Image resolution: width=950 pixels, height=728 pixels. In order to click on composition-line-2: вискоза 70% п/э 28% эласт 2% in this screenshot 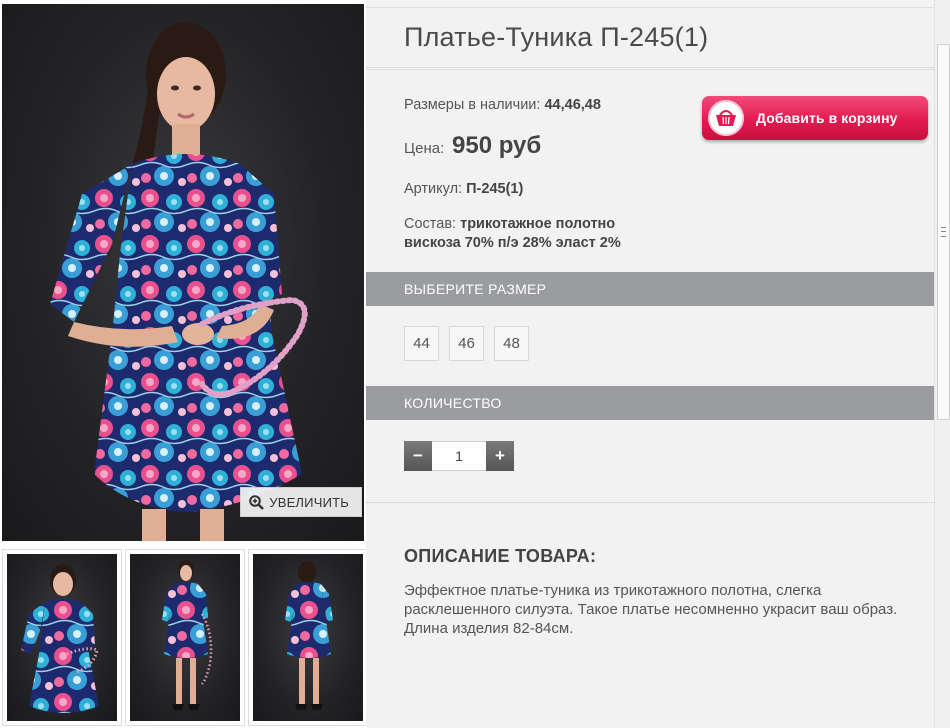, I will do `click(512, 243)`.